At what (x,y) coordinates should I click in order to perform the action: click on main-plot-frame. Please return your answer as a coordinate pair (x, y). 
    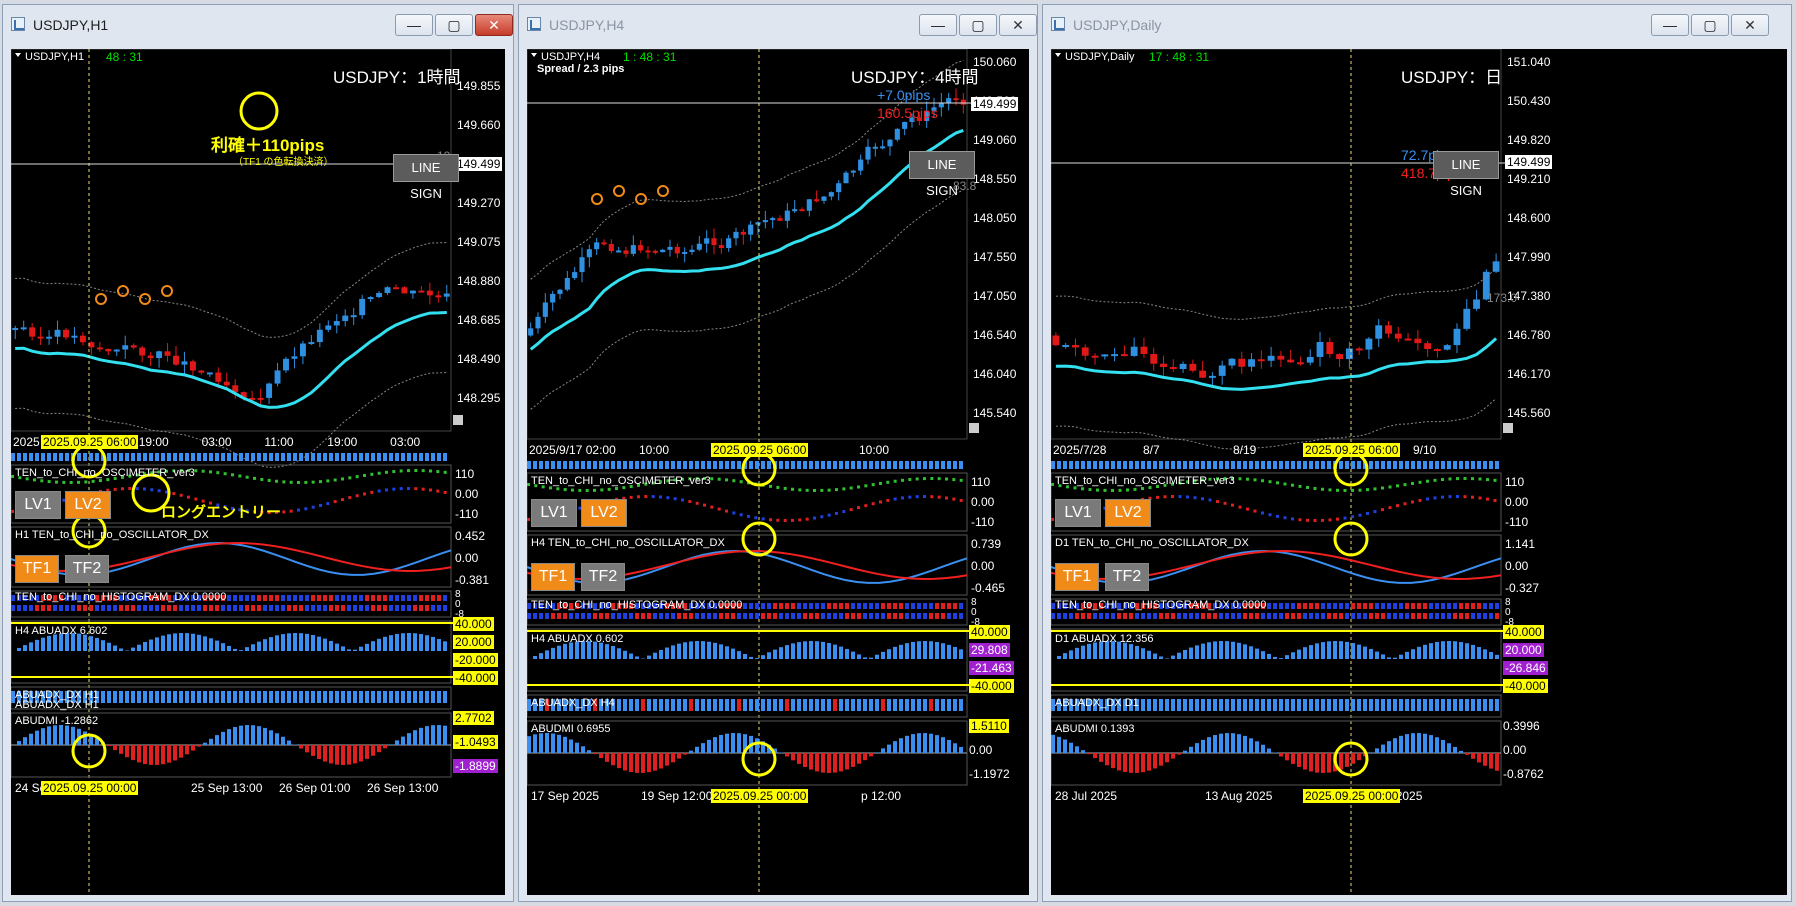
    Looking at the image, I should click on (1276, 244).